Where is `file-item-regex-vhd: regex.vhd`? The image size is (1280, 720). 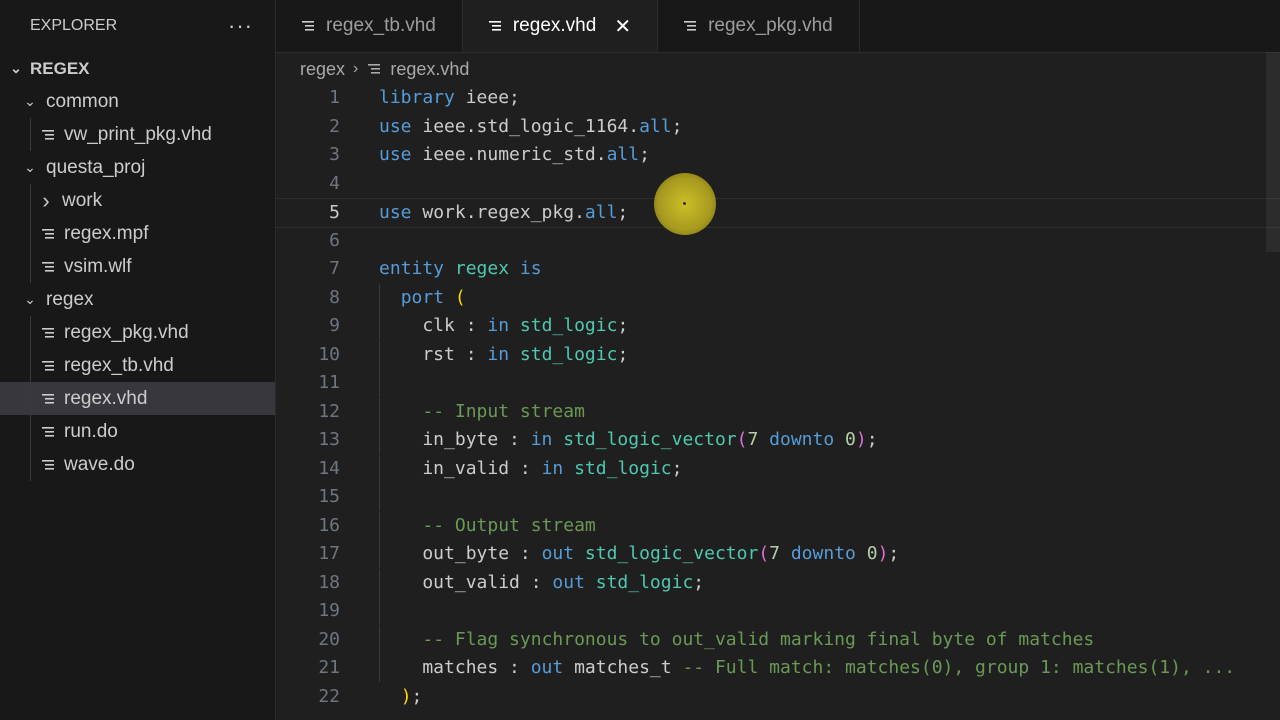 file-item-regex-vhd: regex.vhd is located at coordinates (137, 398).